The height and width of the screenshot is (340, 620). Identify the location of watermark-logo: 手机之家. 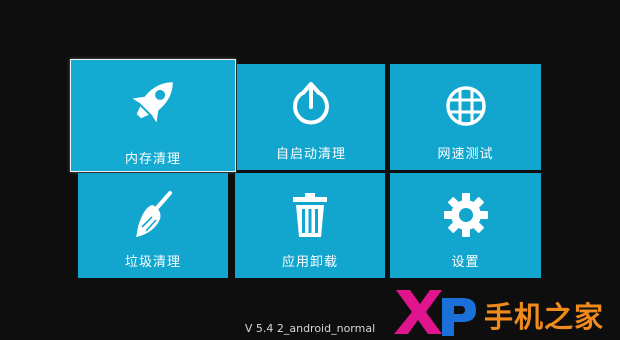
(506, 312).